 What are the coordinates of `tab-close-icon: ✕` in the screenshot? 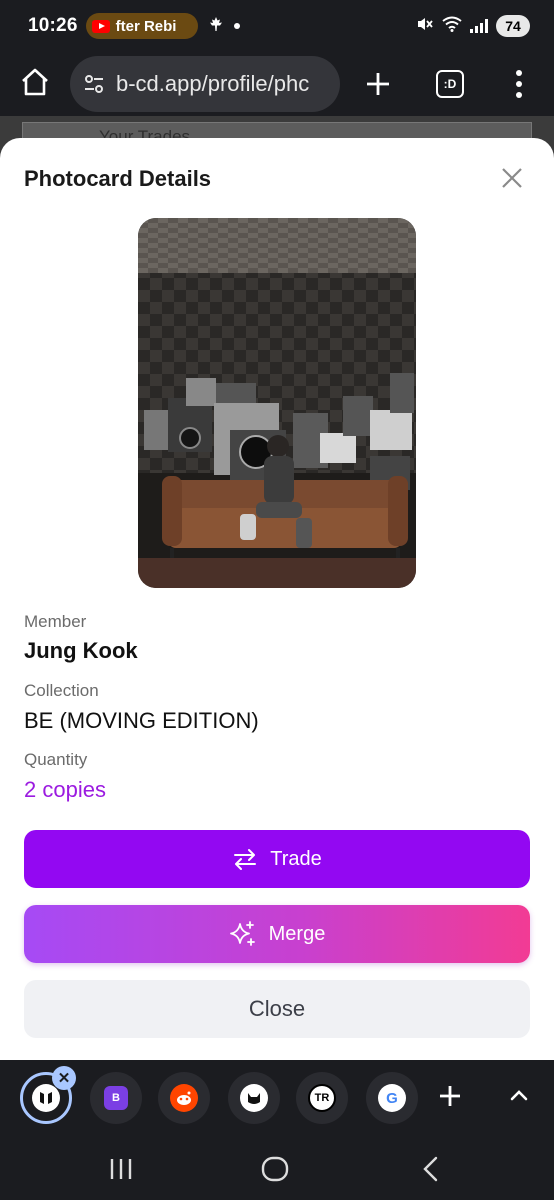 It's located at (64, 1078).